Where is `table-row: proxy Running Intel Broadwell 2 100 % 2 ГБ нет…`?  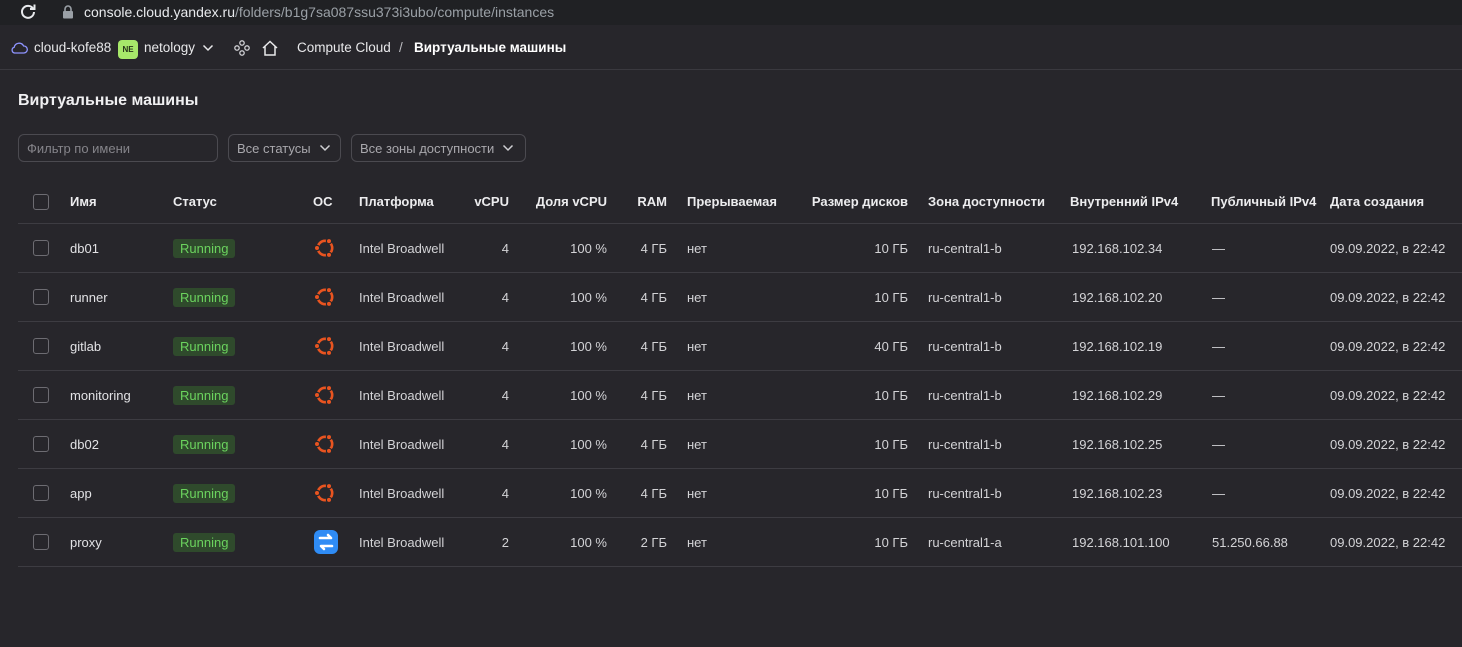 table-row: proxy Running Intel Broadwell 2 100 % 2 ГБ нет… is located at coordinates (740, 542).